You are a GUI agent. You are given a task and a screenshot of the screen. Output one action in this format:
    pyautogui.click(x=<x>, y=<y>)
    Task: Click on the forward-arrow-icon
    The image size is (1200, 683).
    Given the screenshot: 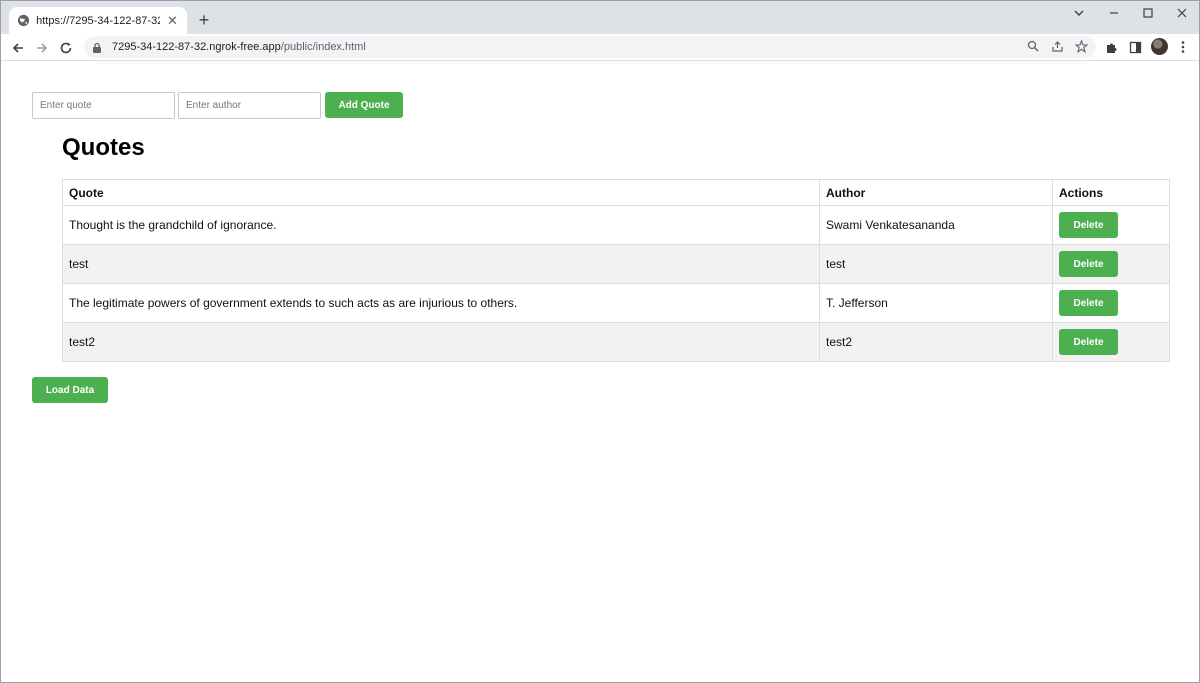 What is the action you would take?
    pyautogui.click(x=42, y=48)
    